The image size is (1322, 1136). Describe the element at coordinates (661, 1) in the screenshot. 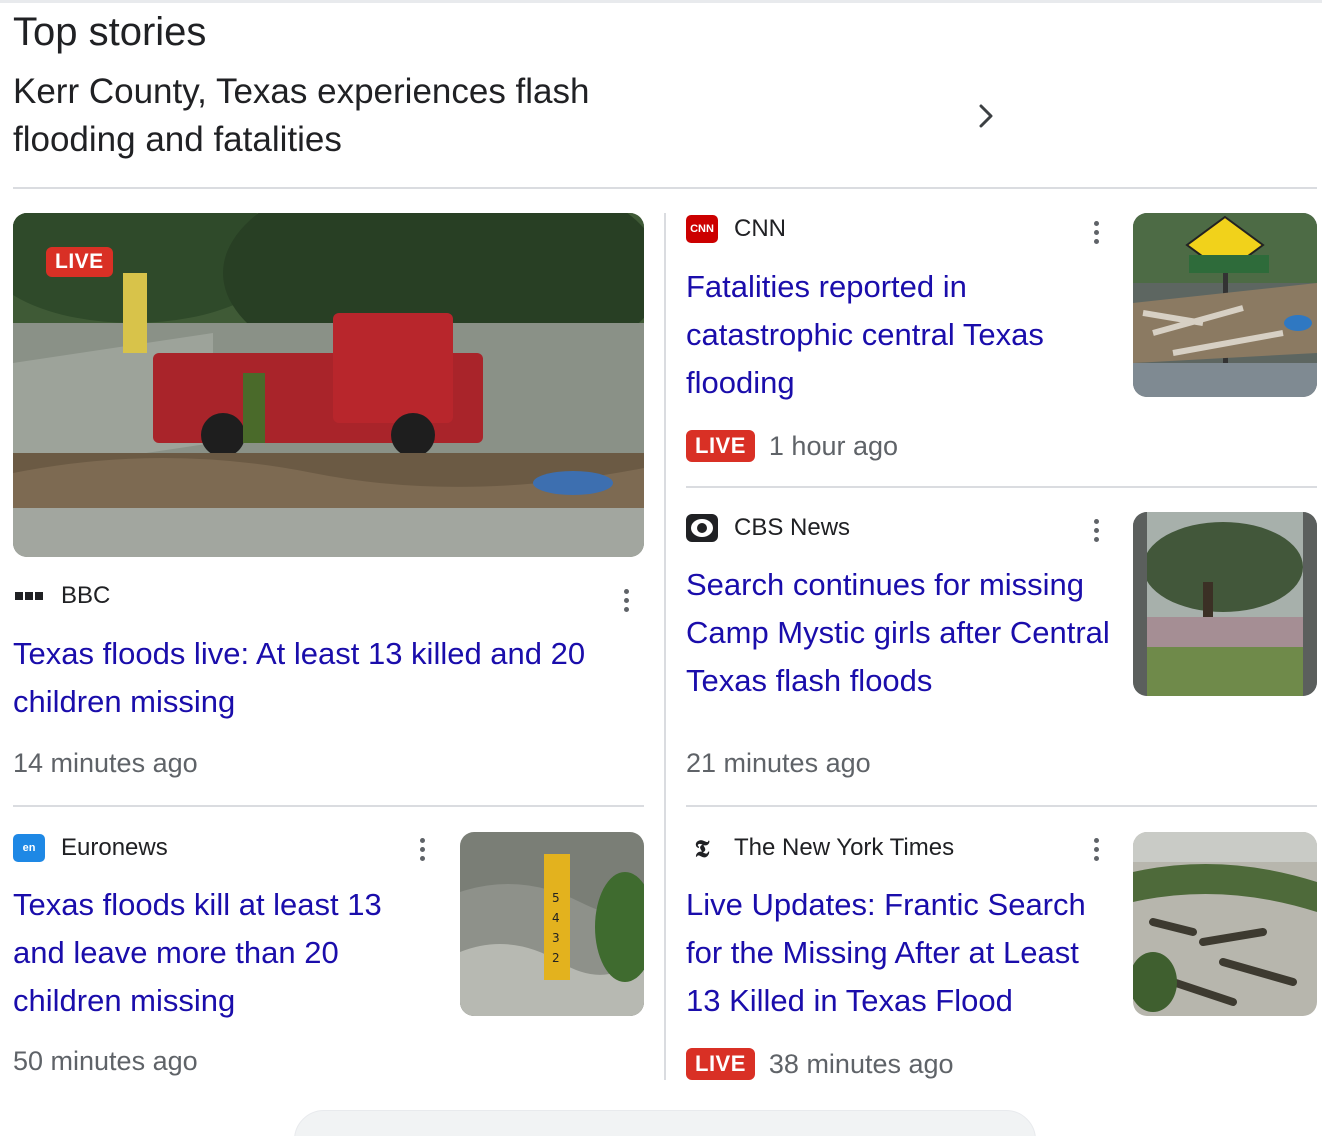

I see `top-border` at that location.